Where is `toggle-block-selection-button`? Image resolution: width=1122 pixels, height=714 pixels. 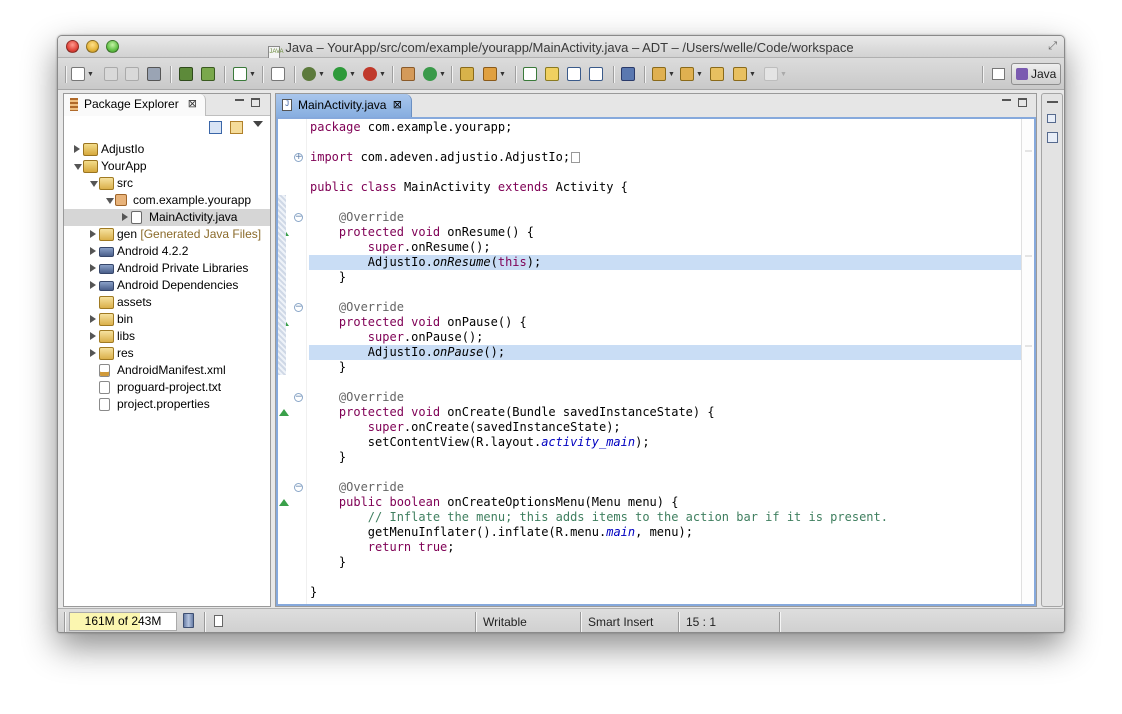
toggle-block-selection-button is located at coordinates (574, 74).